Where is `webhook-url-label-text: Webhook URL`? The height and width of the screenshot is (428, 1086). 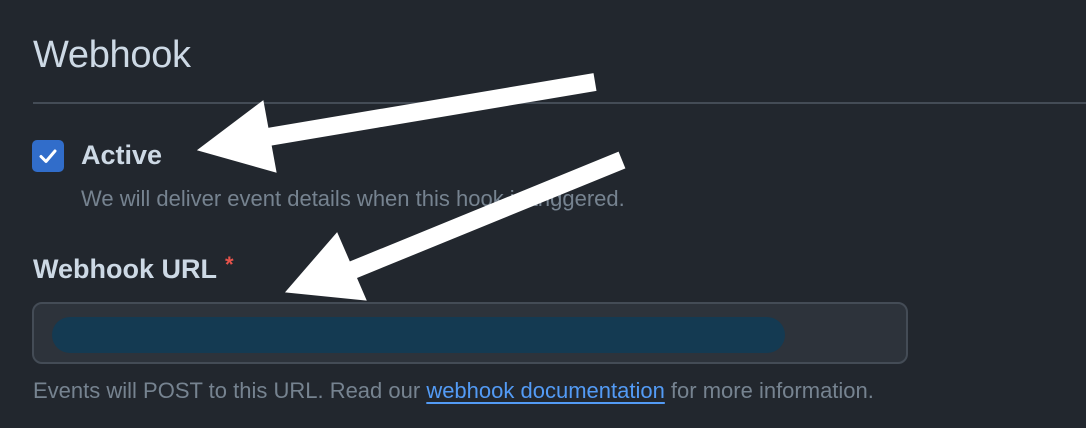 webhook-url-label-text: Webhook URL is located at coordinates (125, 269).